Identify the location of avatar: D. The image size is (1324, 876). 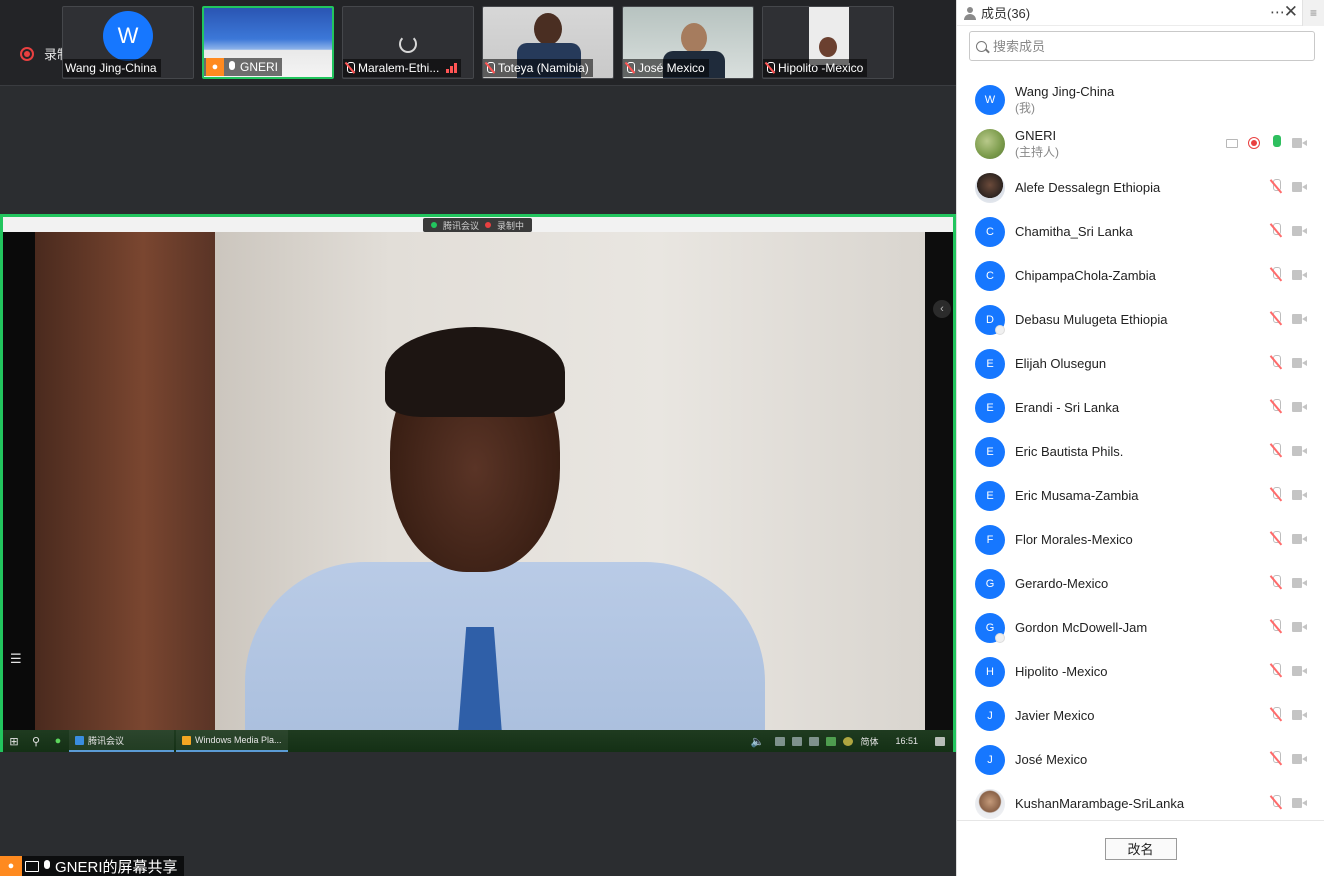
(990, 320).